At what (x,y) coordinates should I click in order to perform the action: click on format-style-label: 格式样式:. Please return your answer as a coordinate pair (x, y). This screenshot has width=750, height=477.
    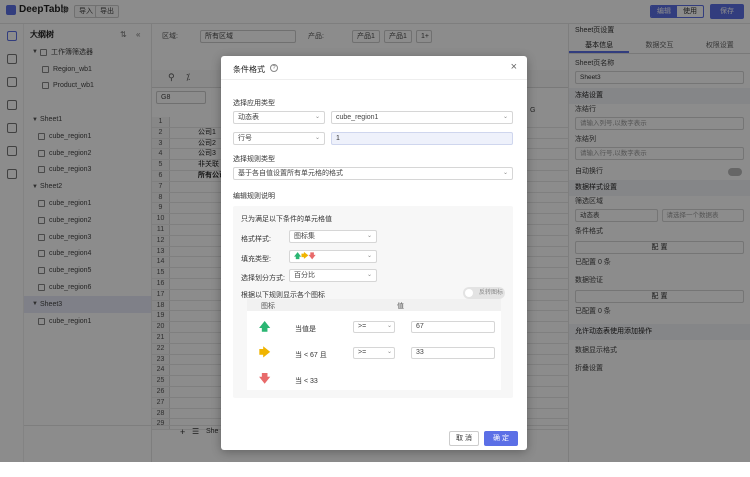
    Looking at the image, I should click on (256, 239).